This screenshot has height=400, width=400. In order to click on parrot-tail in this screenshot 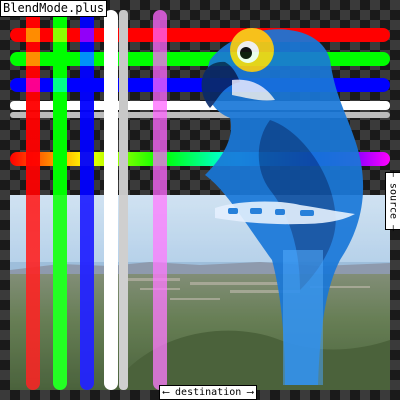, I will do `click(303, 317)`.